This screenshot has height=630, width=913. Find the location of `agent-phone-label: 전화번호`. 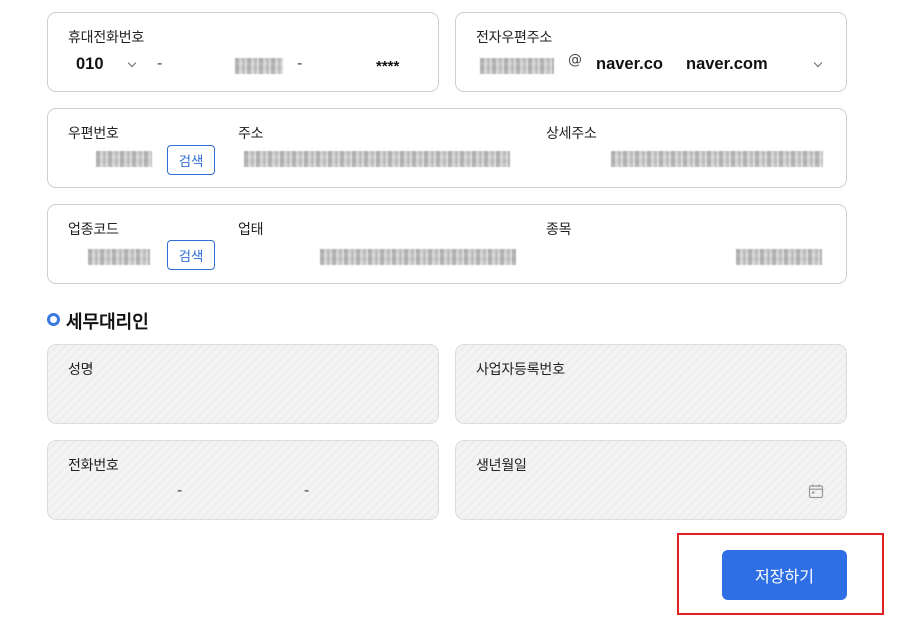

agent-phone-label: 전화번호 is located at coordinates (93, 466).